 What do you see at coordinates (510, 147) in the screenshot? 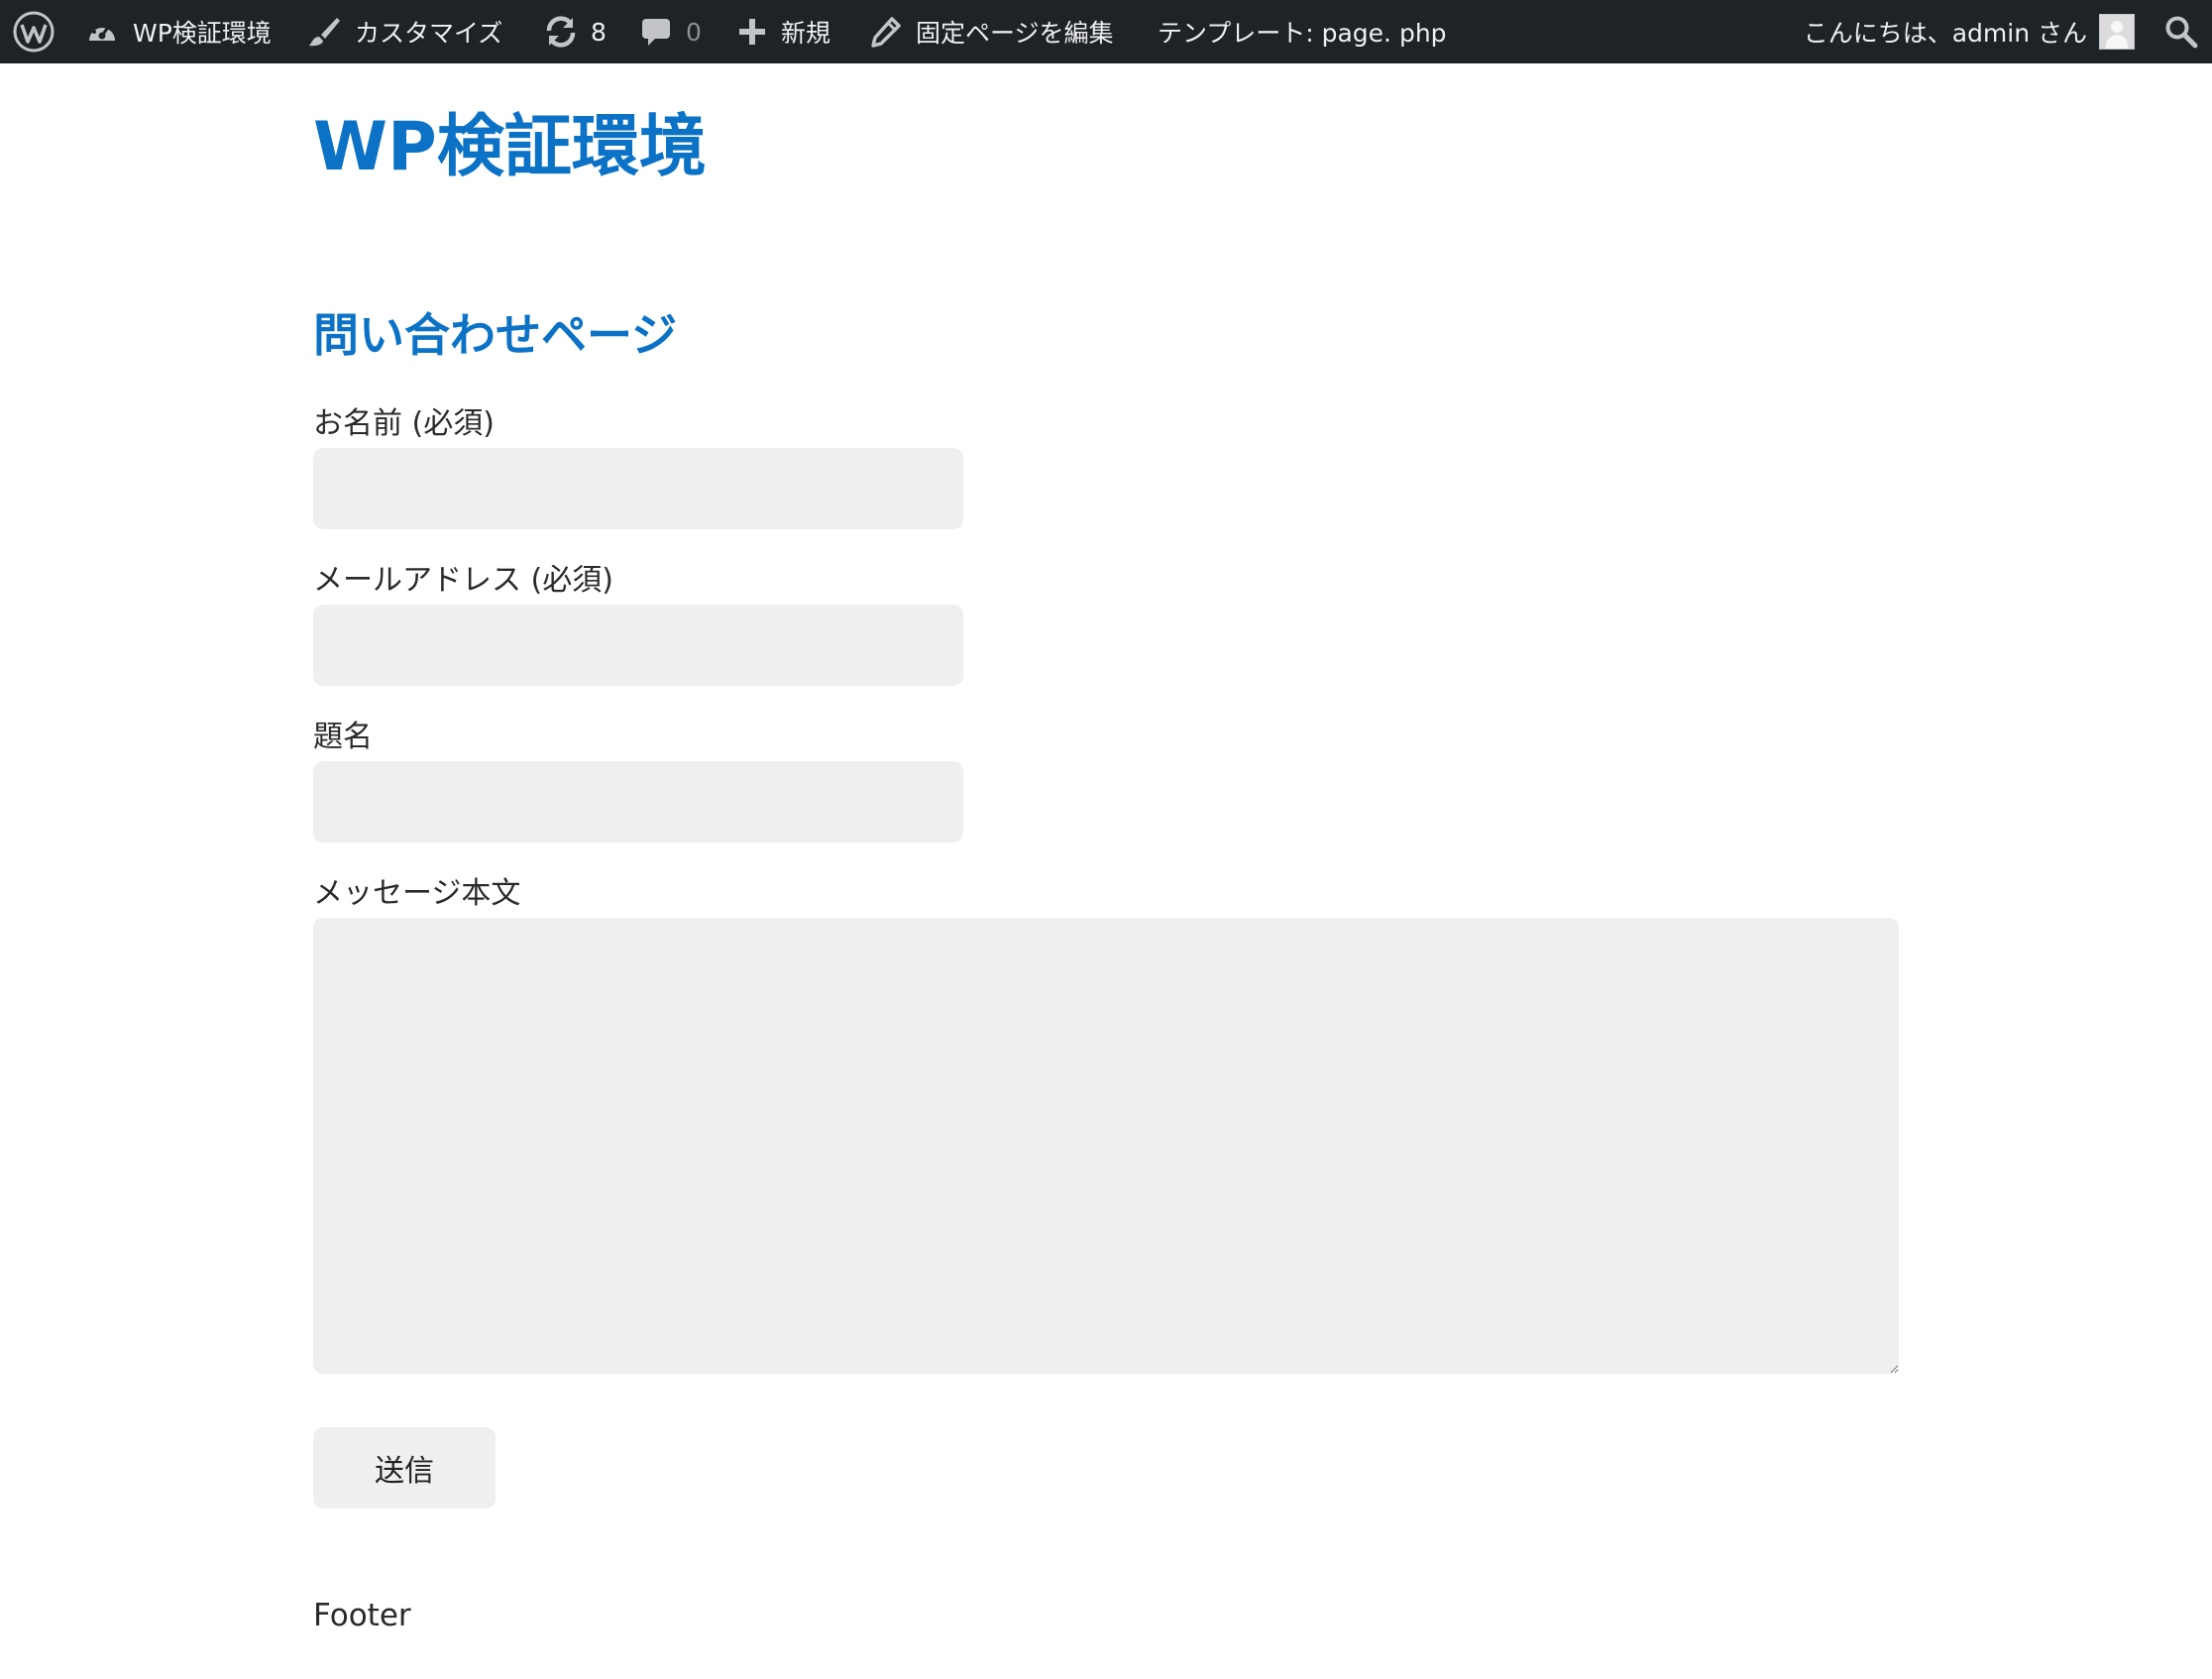
I see `site-title: WP検証環境` at bounding box center [510, 147].